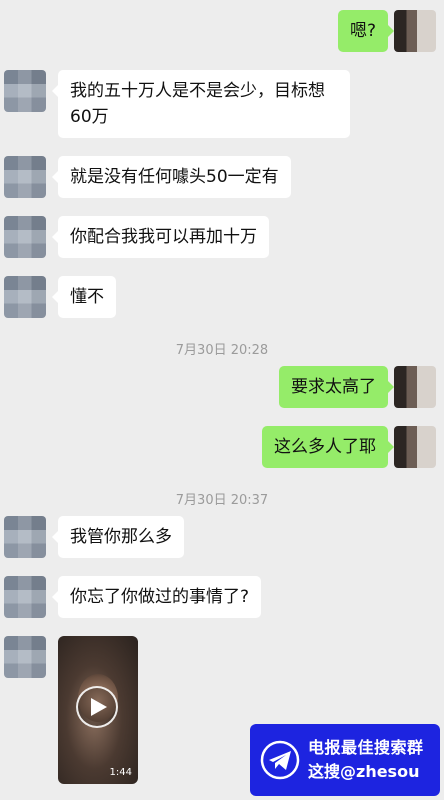  I want to click on message-text: 懂不, so click(87, 297).